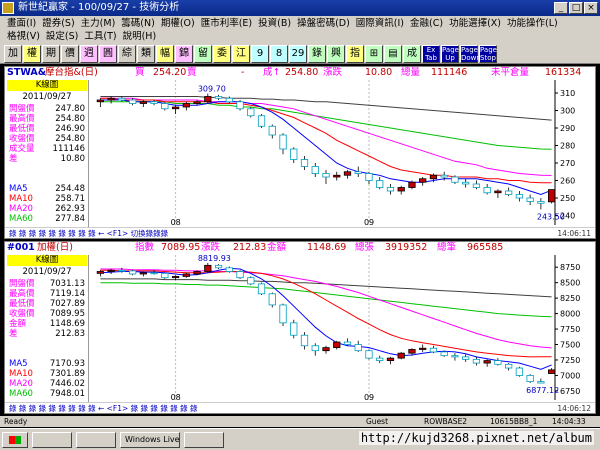 The width and height of the screenshot is (600, 450). Describe the element at coordinates (355, 54) in the screenshot. I see `toolbar-button: 指` at that location.